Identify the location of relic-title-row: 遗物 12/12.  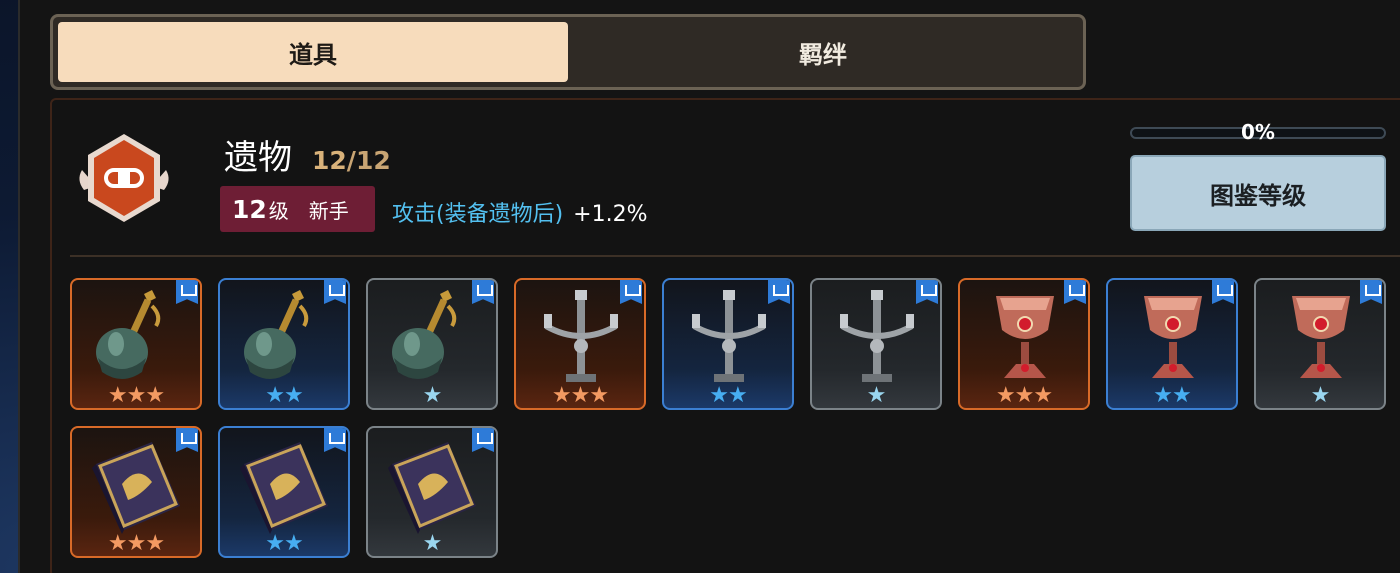
(307, 154).